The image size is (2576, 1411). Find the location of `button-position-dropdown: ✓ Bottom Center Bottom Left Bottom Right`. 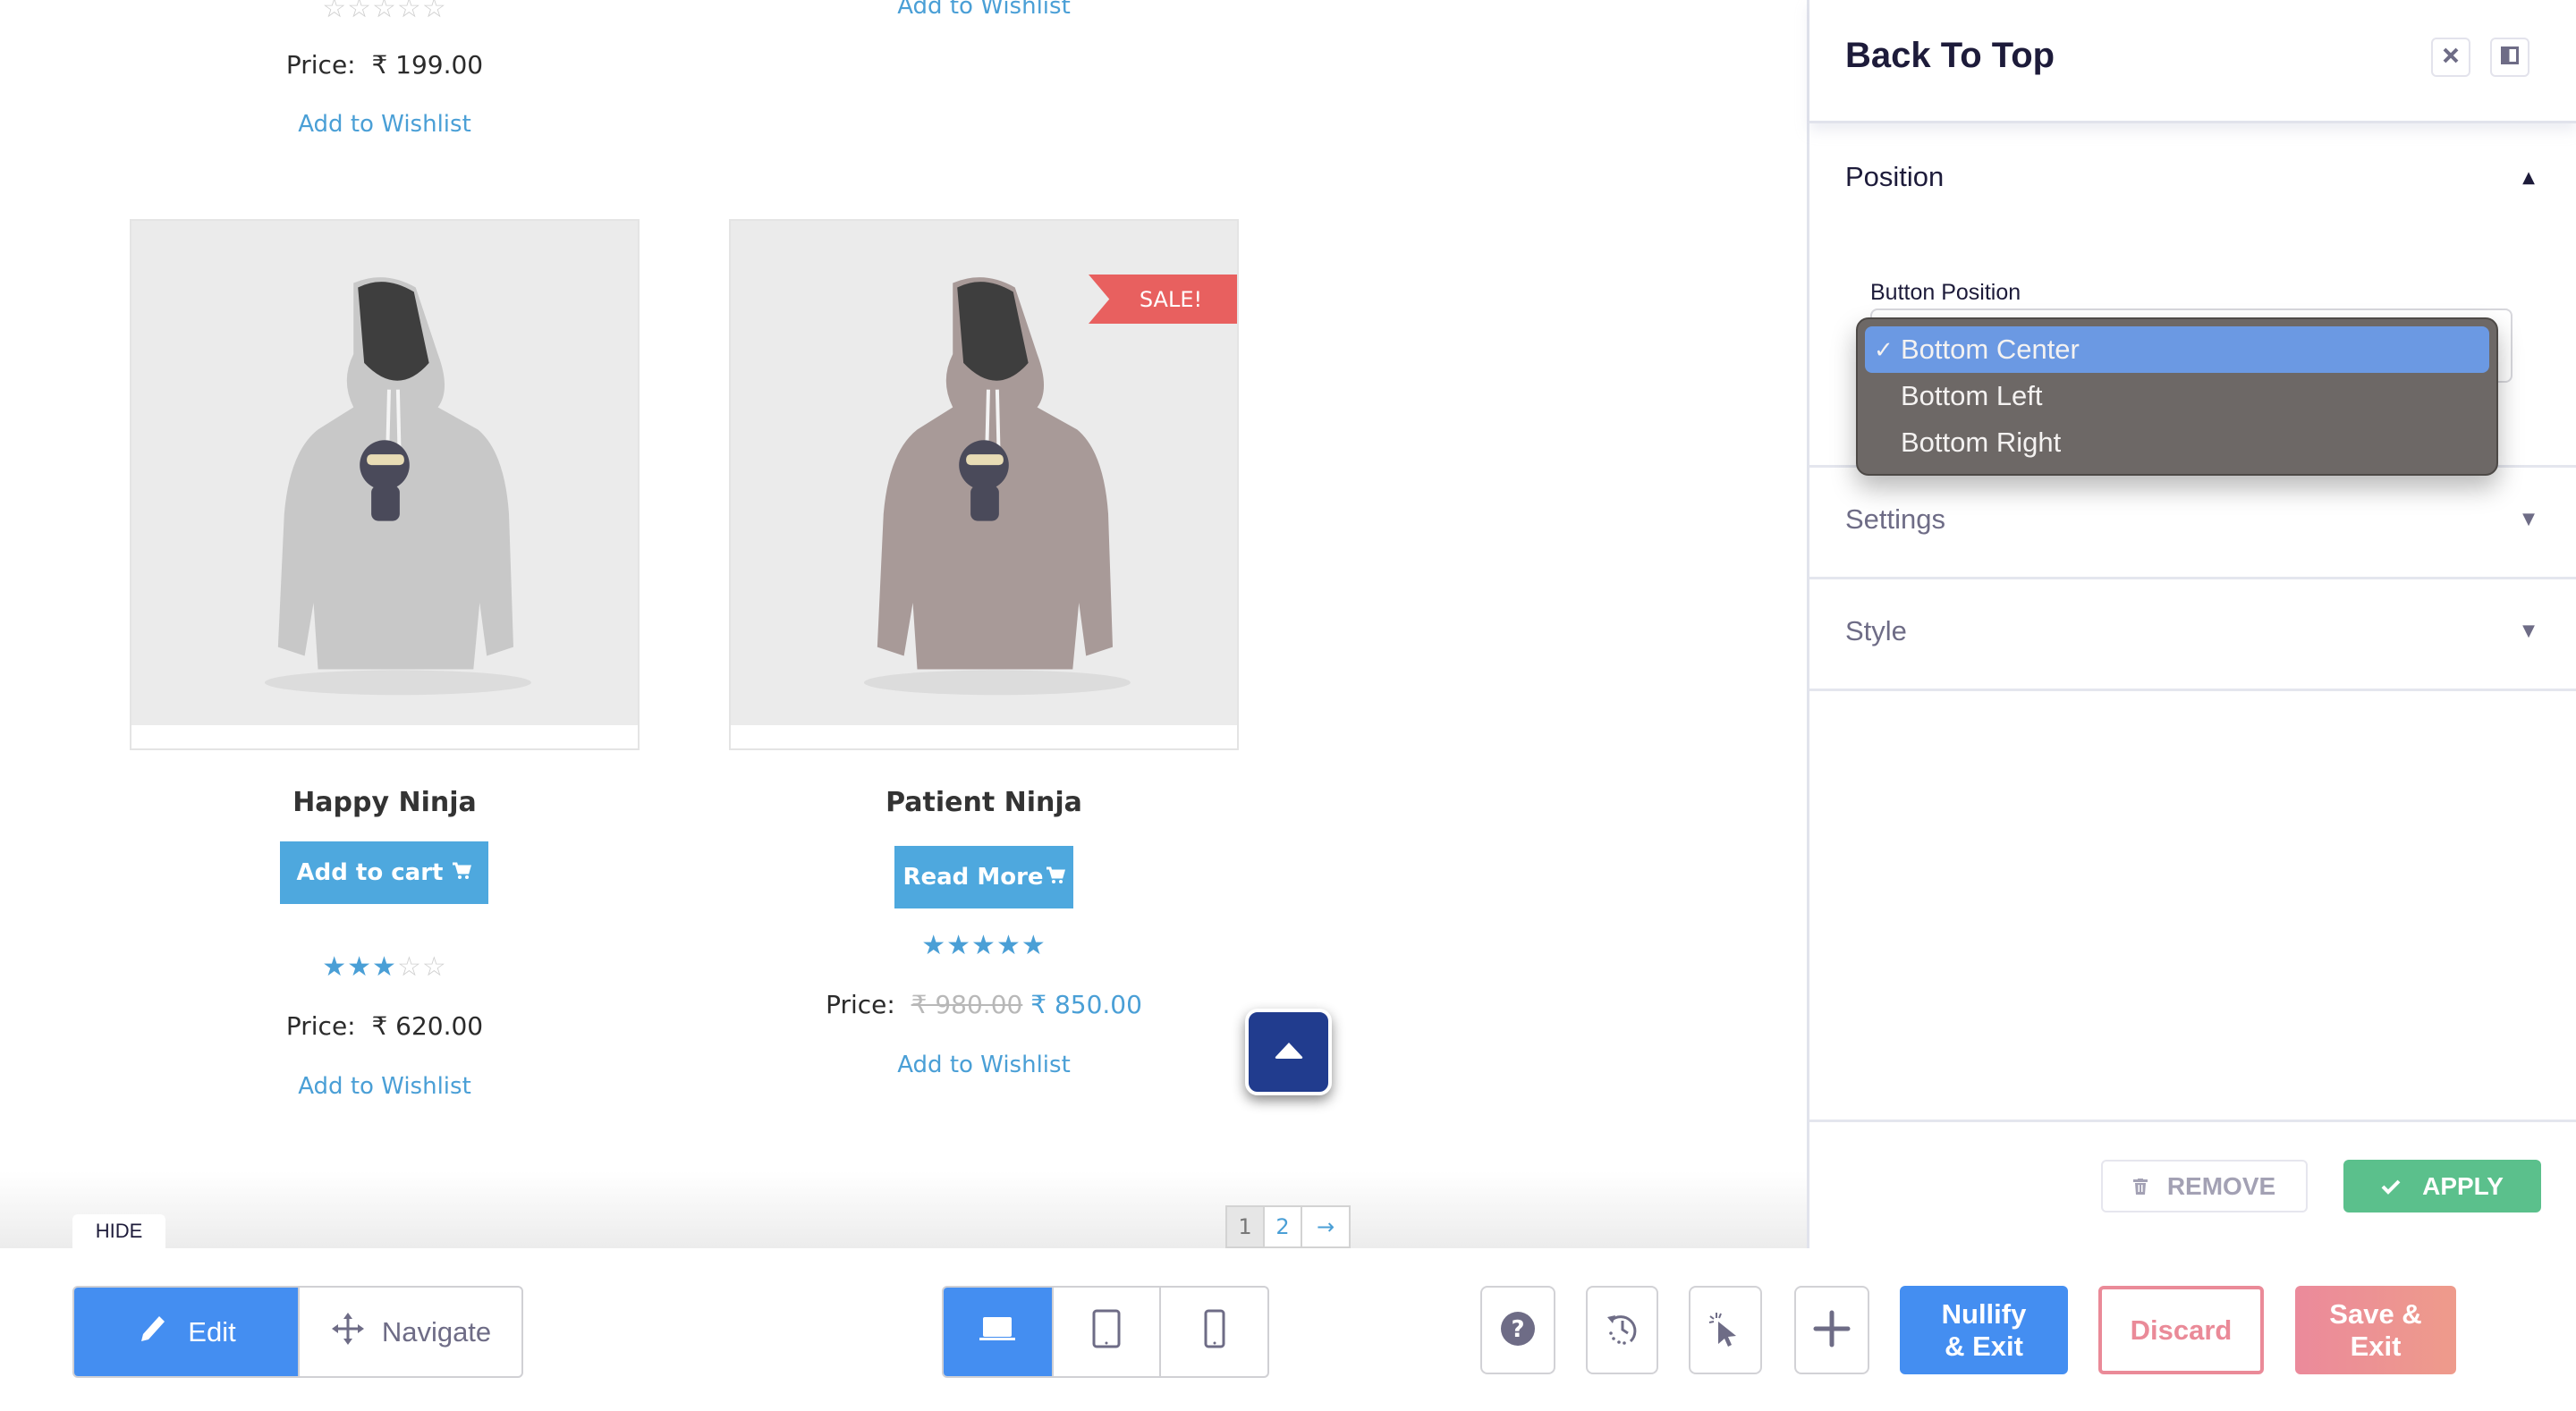

button-position-dropdown: ✓ Bottom Center Bottom Left Bottom Right is located at coordinates (2177, 397).